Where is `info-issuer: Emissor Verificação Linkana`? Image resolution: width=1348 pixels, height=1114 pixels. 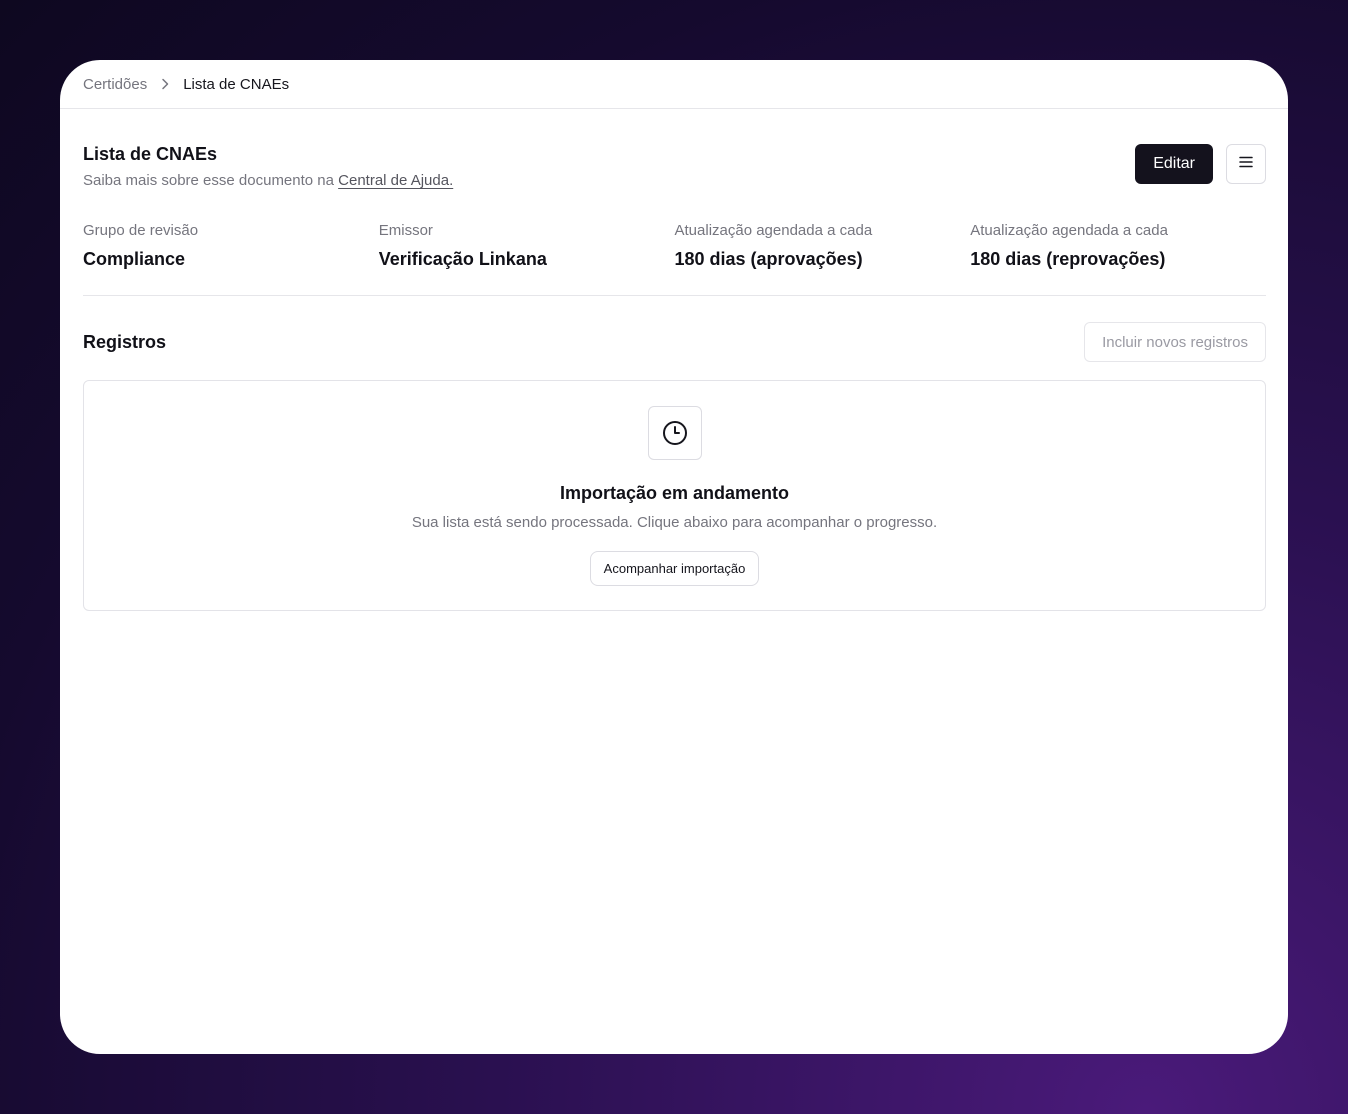
info-issuer: Emissor Verificação Linkana is located at coordinates (527, 246).